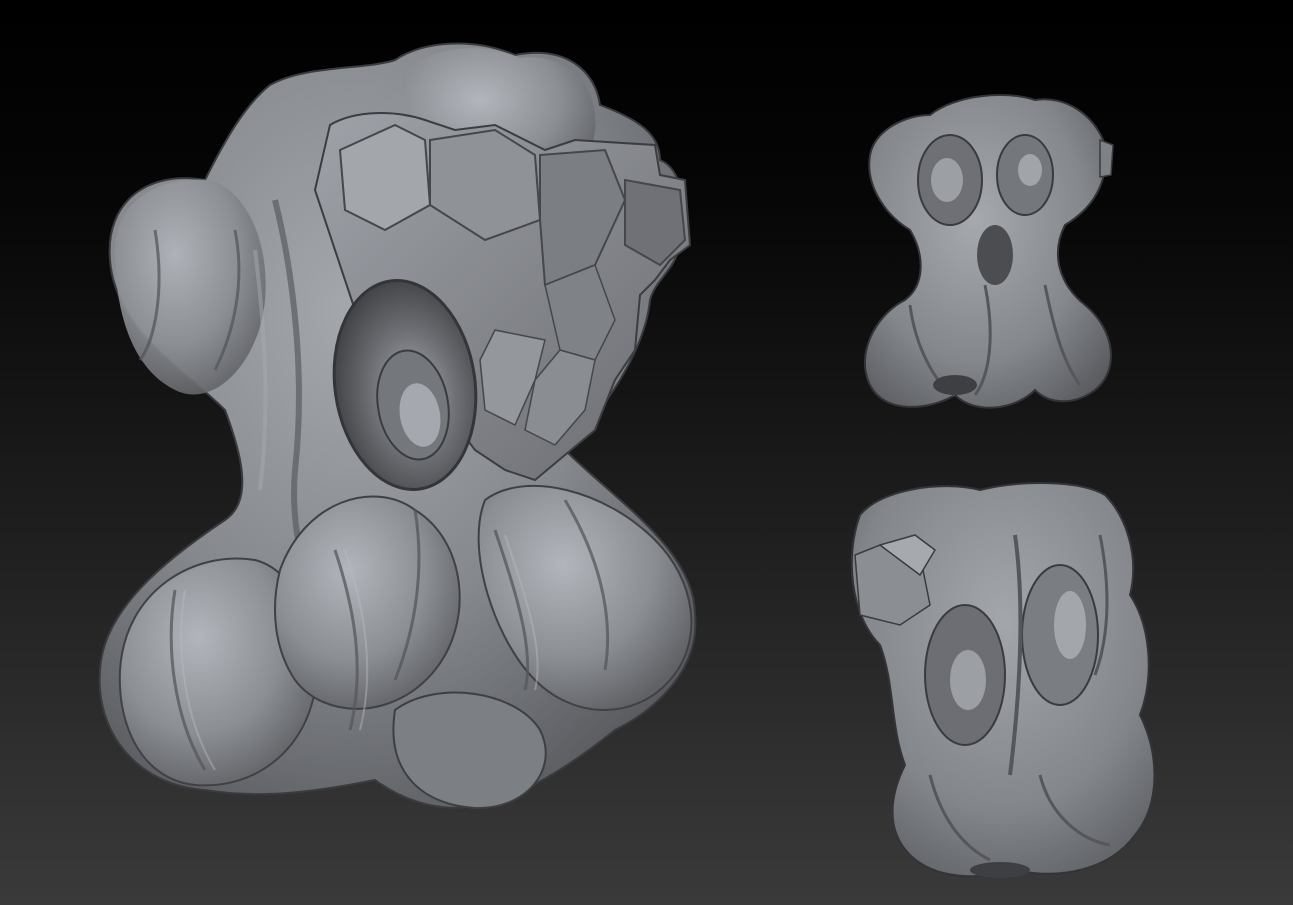 The height and width of the screenshot is (905, 1293). I want to click on side-view-sculpt-thumbnail, so click(1002, 680).